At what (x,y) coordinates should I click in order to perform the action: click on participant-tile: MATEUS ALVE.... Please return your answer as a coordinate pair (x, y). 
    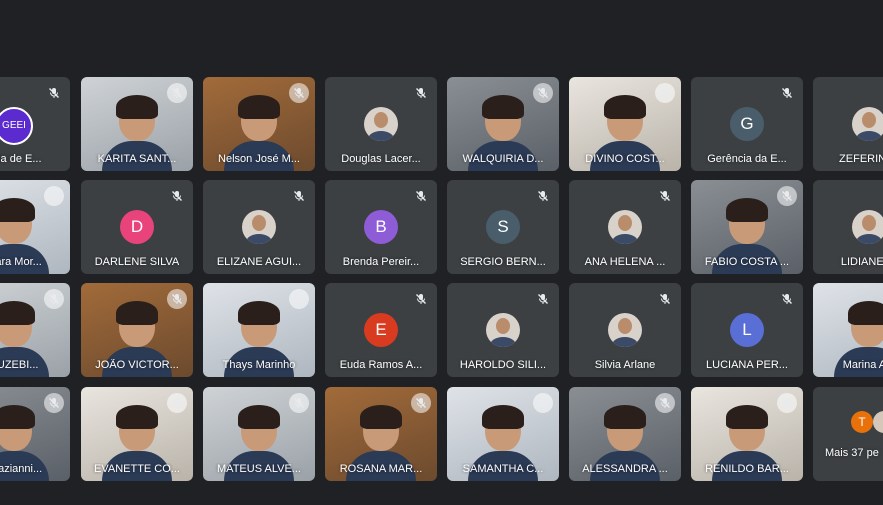
    Looking at the image, I should click on (259, 434).